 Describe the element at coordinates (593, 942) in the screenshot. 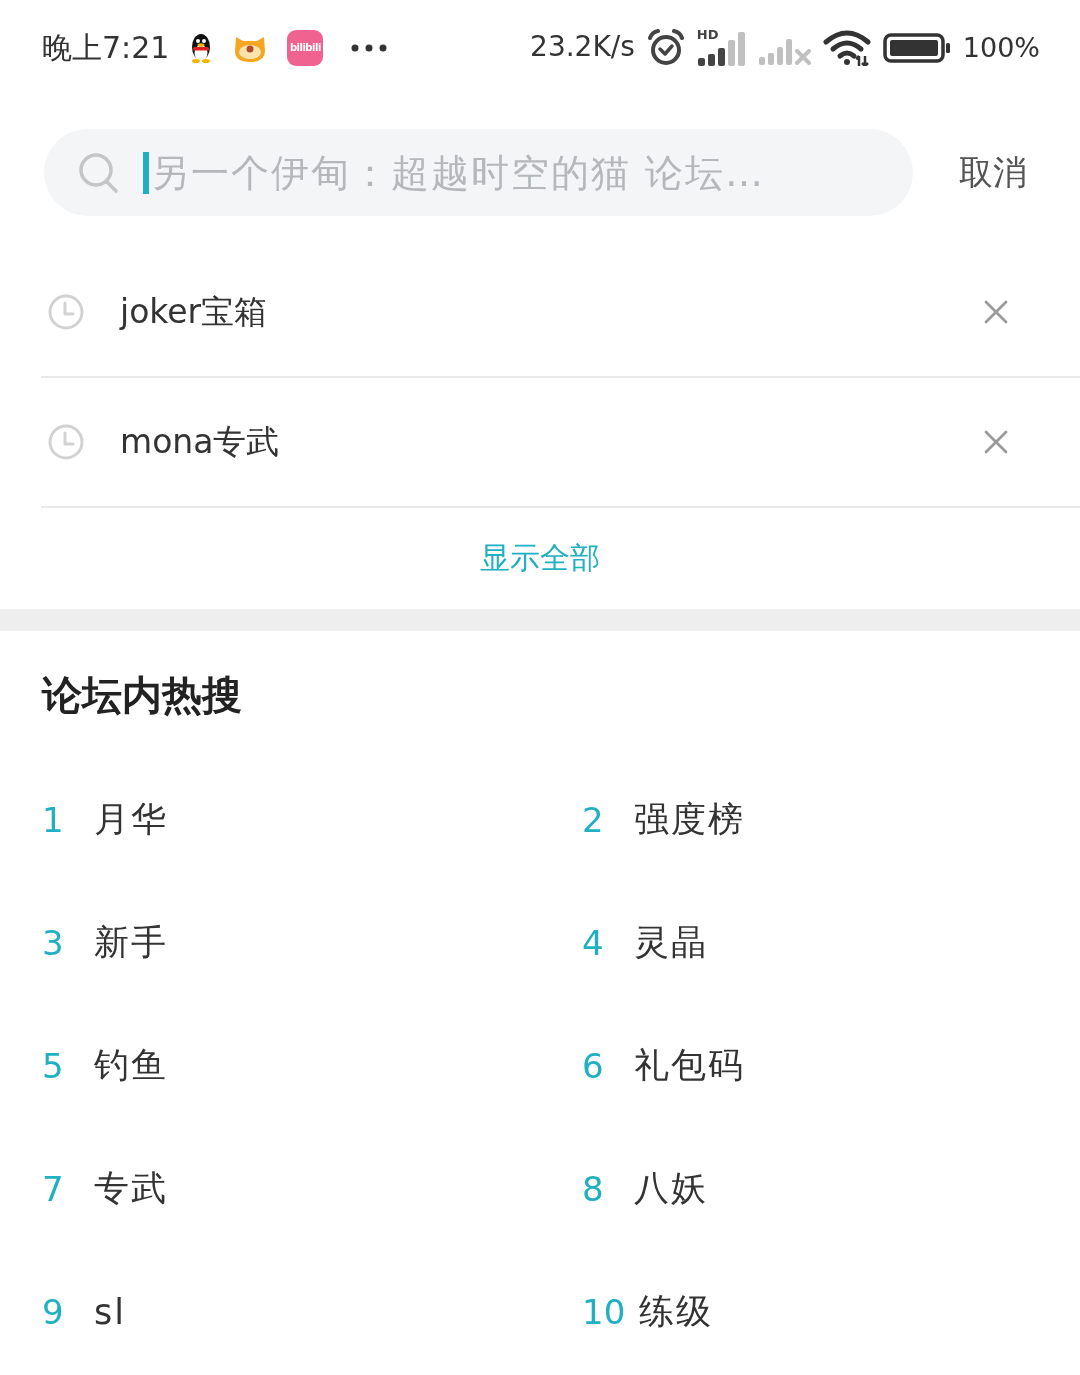

I see `rank-number: 4` at that location.